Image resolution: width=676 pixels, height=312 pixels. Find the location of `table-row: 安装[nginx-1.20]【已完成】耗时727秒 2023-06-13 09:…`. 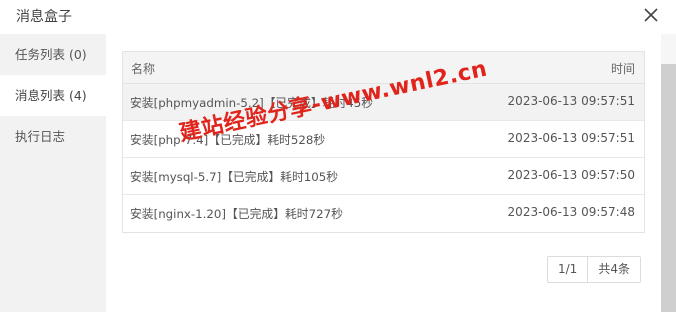

table-row: 安装[nginx-1.20]【已完成】耗时727秒 2023-06-13 09:… is located at coordinates (383, 213).